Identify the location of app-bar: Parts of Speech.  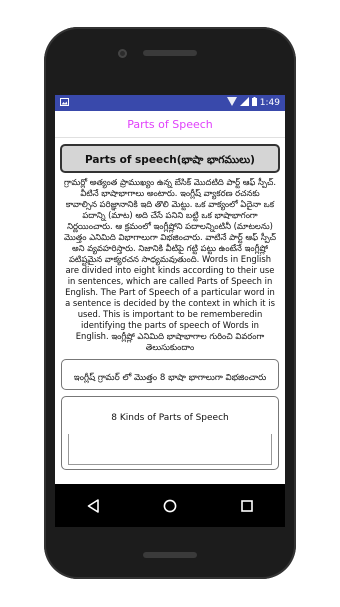
(170, 124).